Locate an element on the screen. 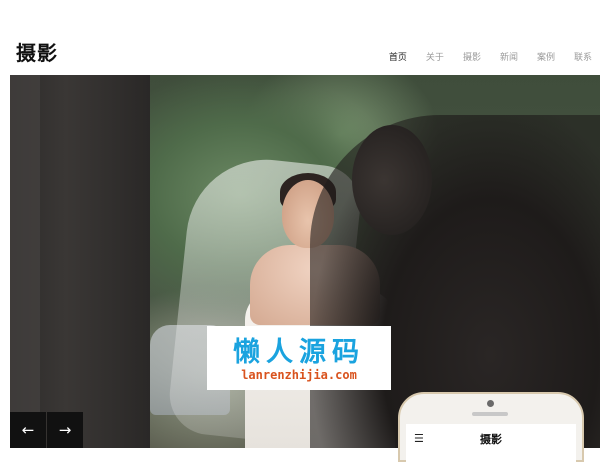 Image resolution: width=600 pixels, height=464 pixels. slider-next-button: → is located at coordinates (65, 430).